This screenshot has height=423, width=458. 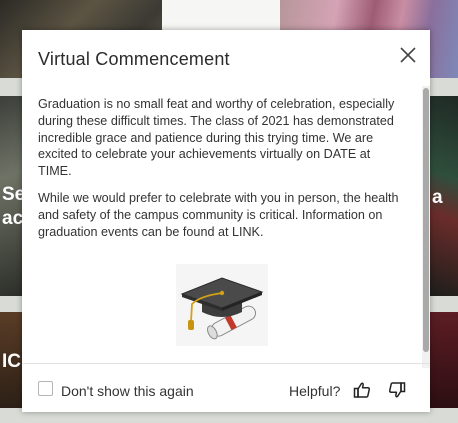 I want to click on thumbs-up-icon, so click(x=362, y=390).